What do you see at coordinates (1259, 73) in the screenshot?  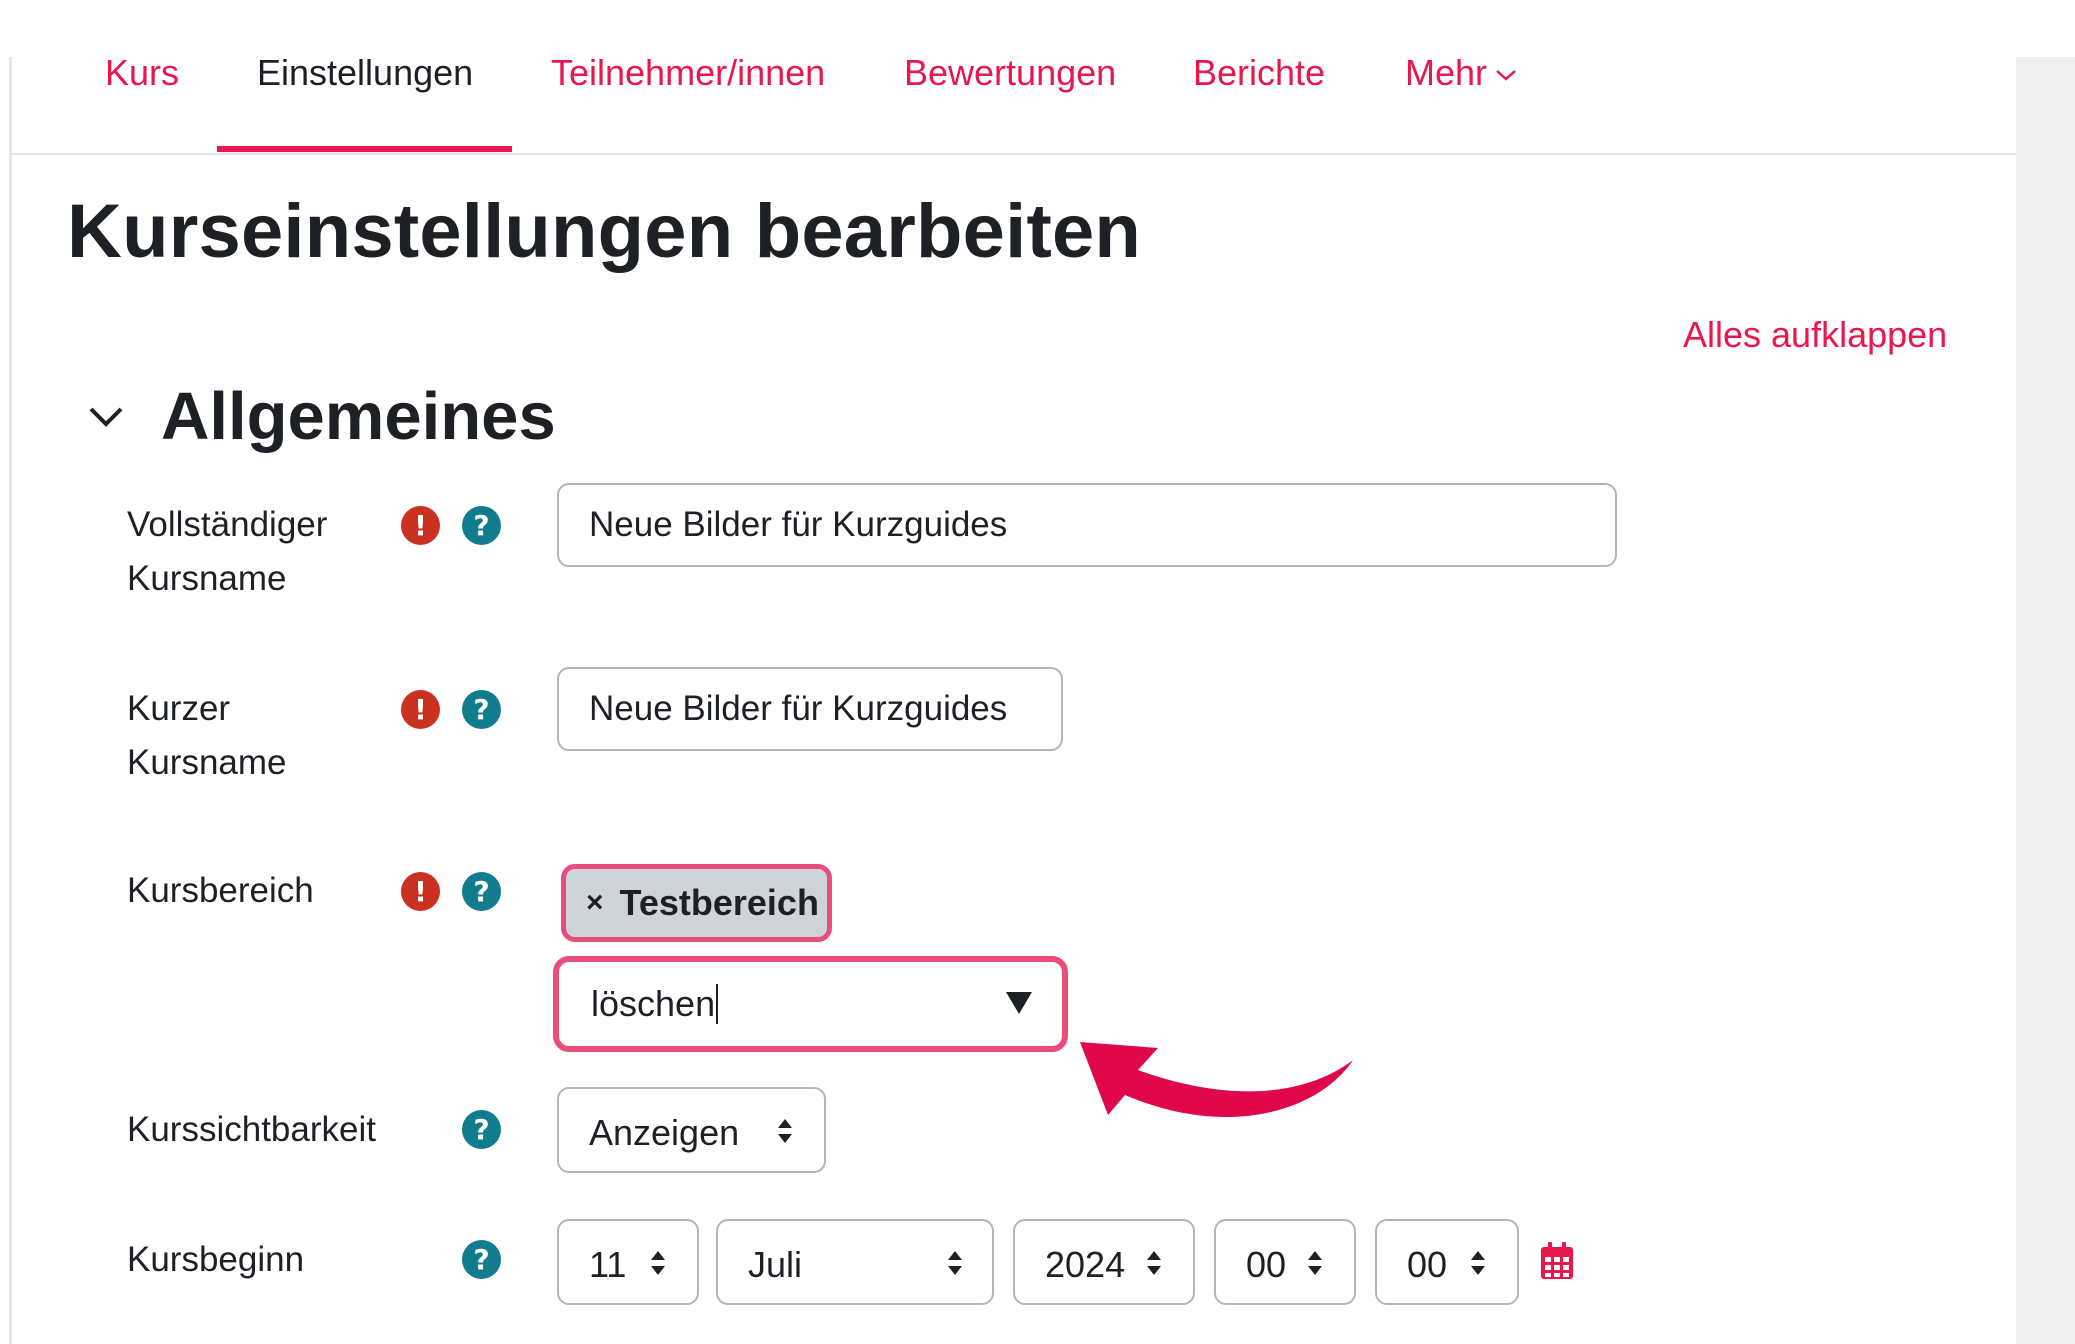 I see `nav-berichte: Berichte` at bounding box center [1259, 73].